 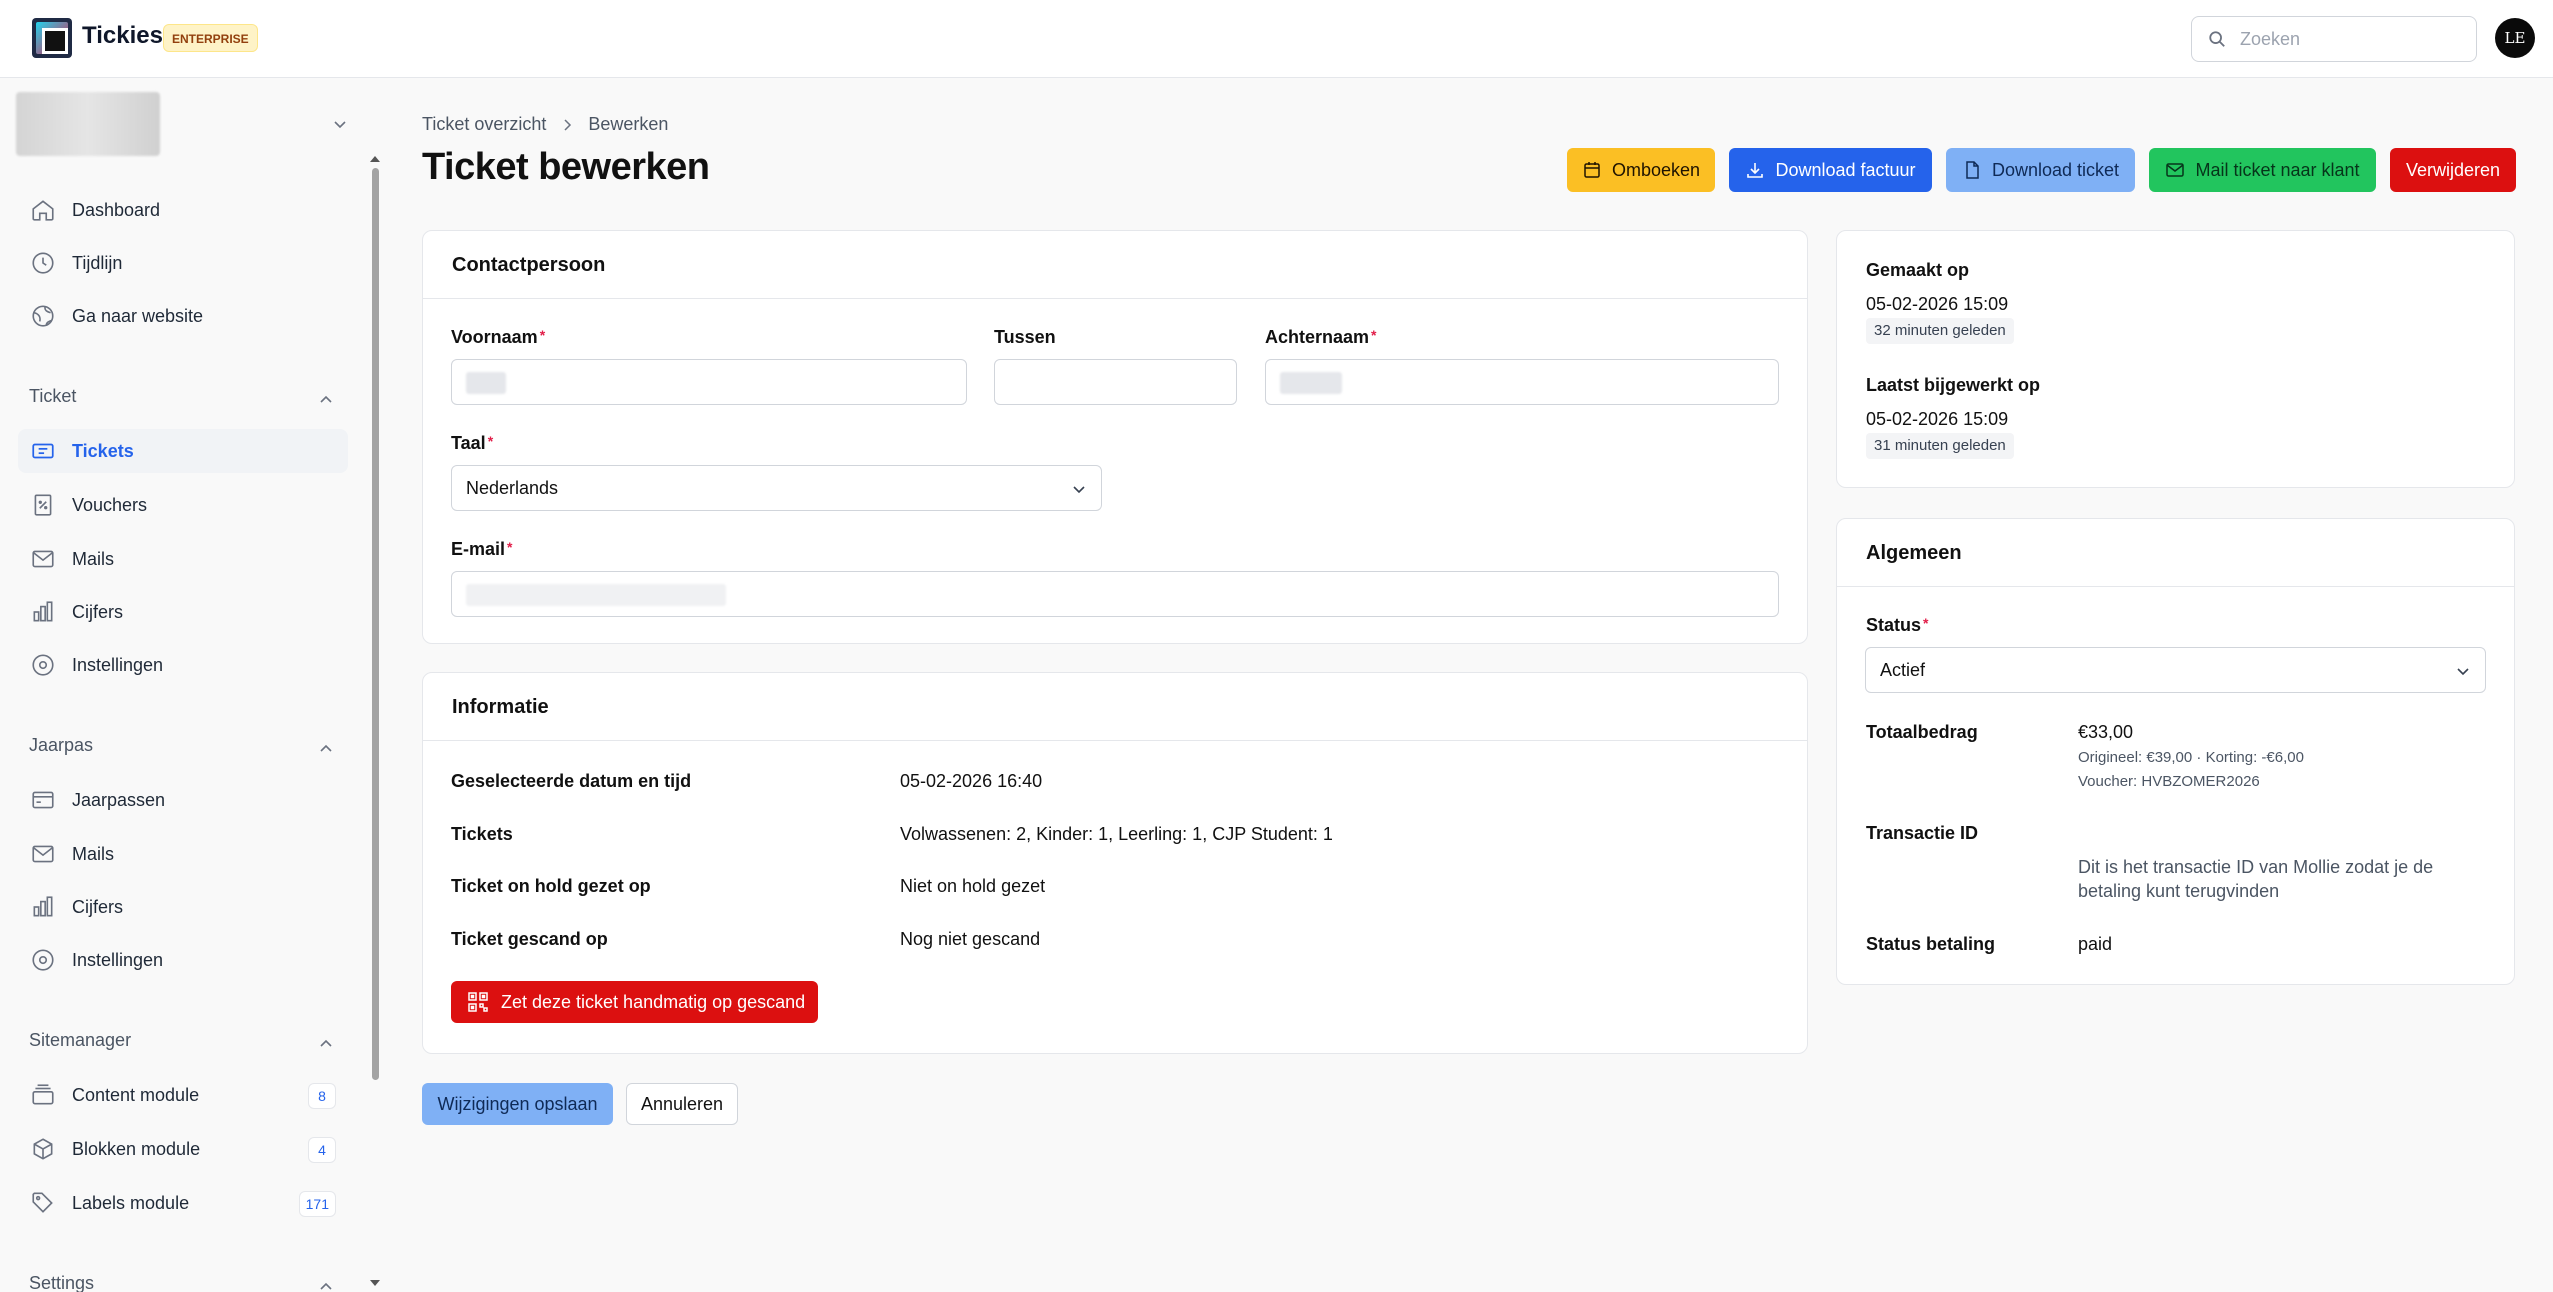 I want to click on achternaam-field, so click(x=1522, y=382).